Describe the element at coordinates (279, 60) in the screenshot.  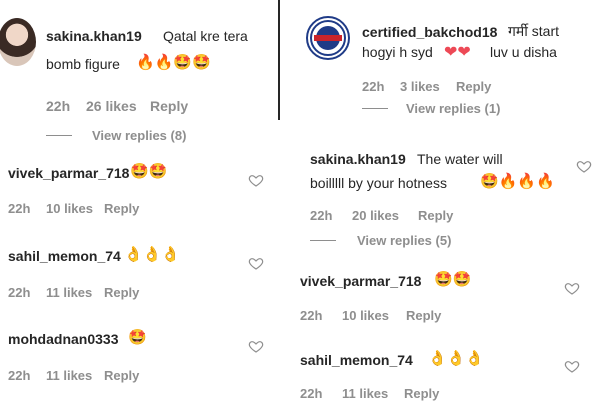
I see `panel-divider` at that location.